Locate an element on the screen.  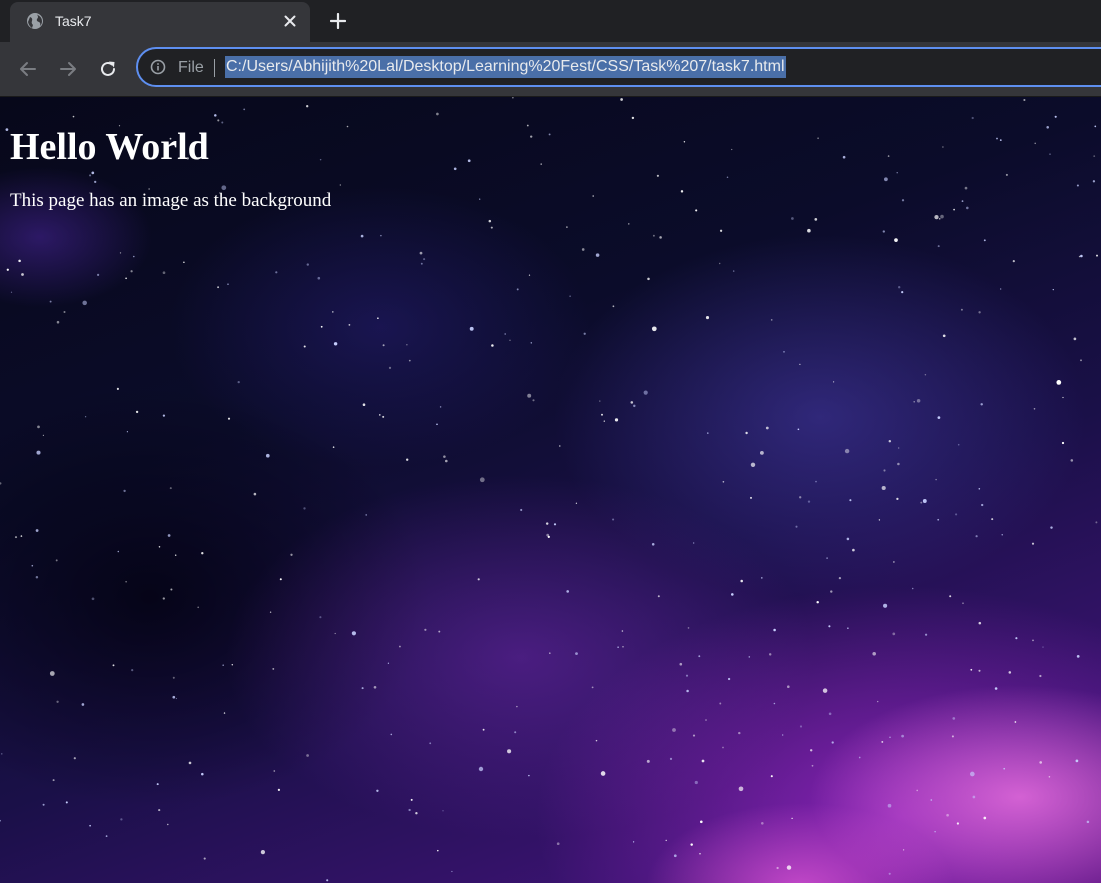
reload-icon is located at coordinates (108, 69).